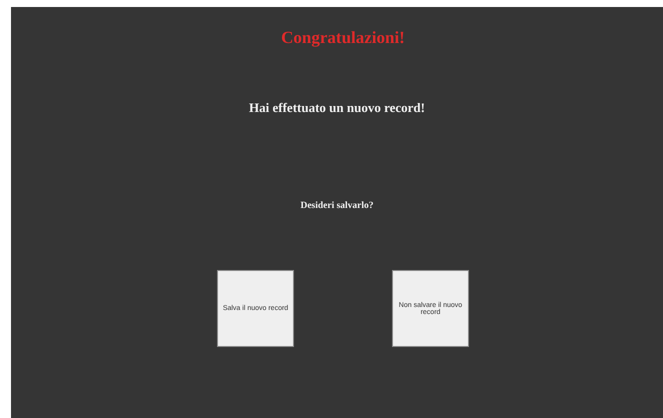 The width and height of the screenshot is (663, 418). What do you see at coordinates (337, 108) in the screenshot?
I see `record-message: Hai effettuato un nuovo record!` at bounding box center [337, 108].